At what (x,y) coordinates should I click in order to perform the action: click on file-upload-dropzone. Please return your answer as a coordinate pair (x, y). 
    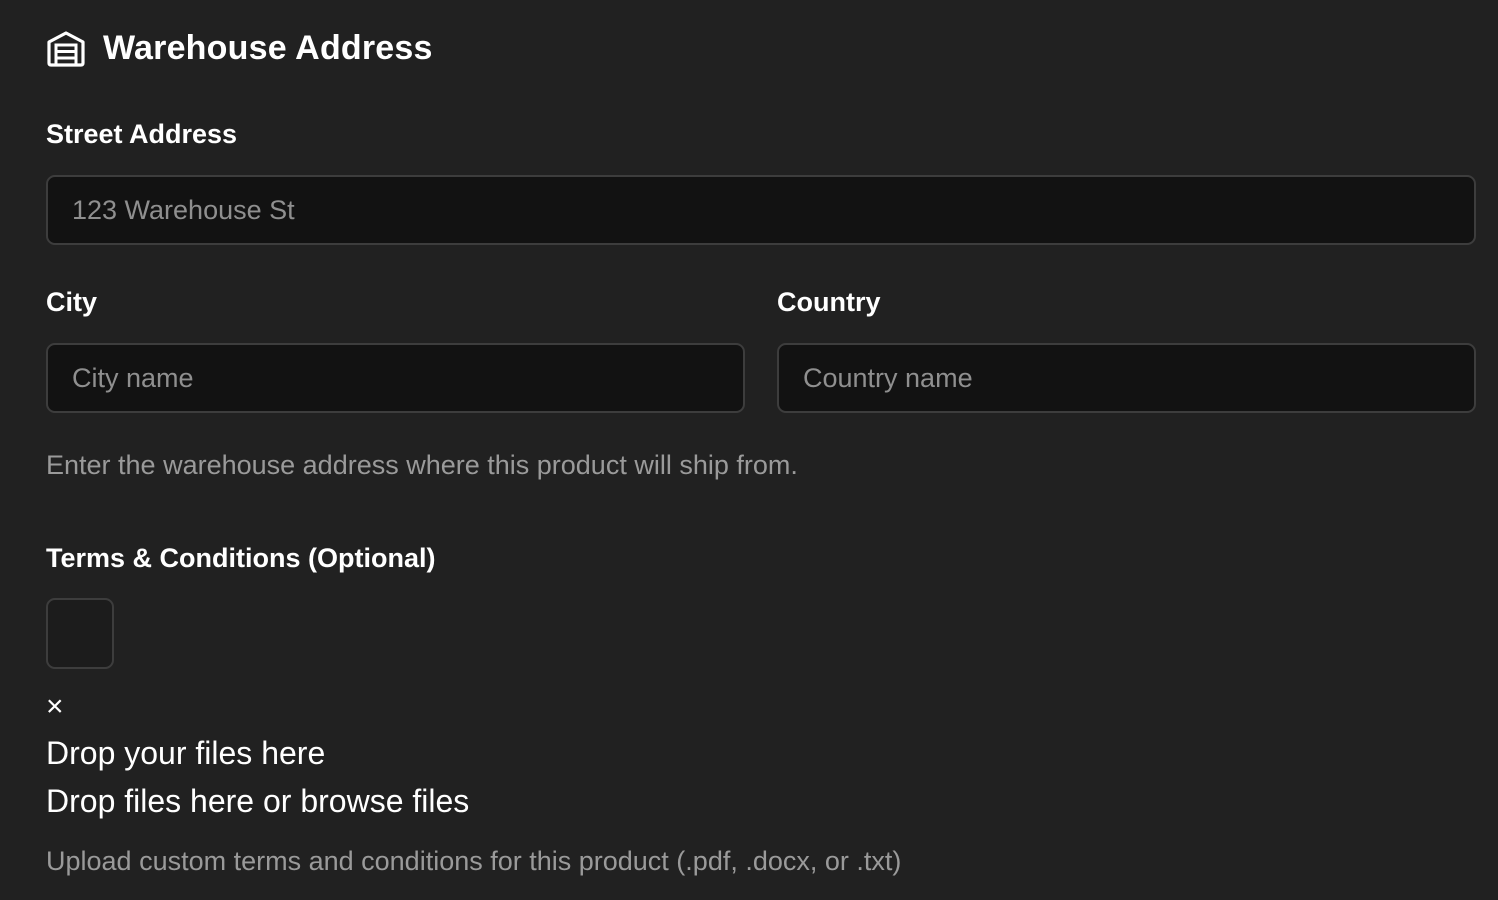
    Looking at the image, I should click on (80, 633).